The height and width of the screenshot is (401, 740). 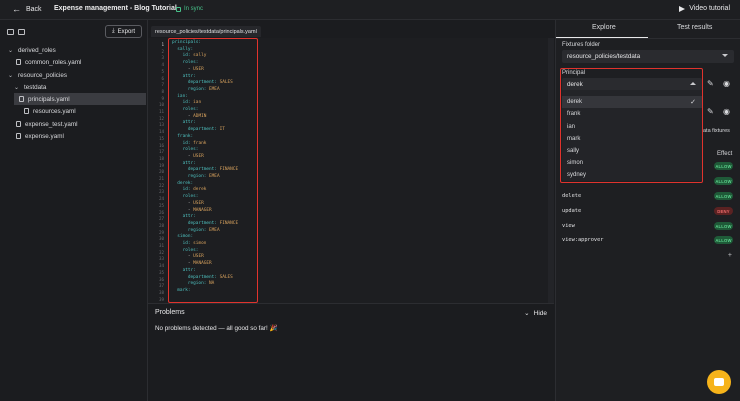 What do you see at coordinates (50, 111) in the screenshot?
I see `tree-file-resources: resources.yaml` at bounding box center [50, 111].